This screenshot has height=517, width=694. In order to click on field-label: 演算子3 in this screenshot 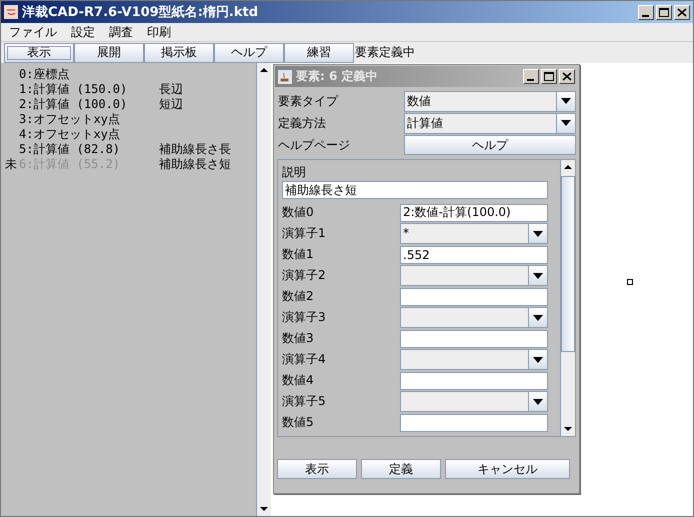, I will do `click(304, 317)`.